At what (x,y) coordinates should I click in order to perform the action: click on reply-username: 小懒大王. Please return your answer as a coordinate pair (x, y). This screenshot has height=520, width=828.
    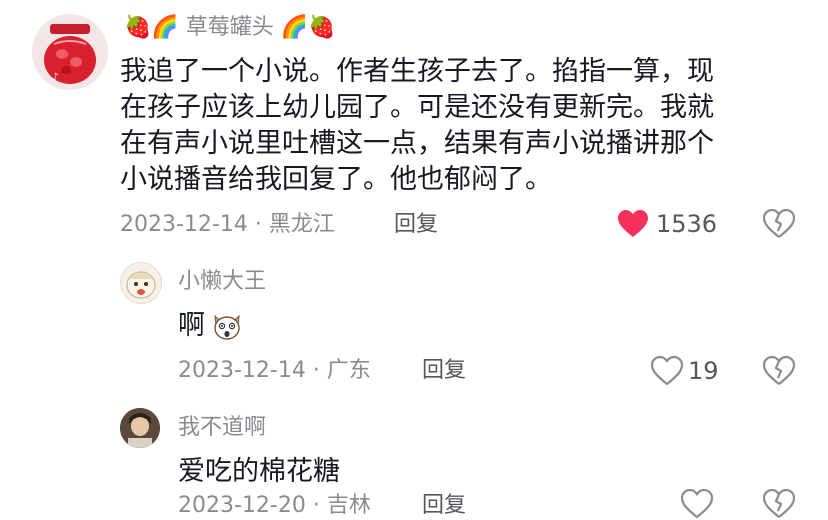
    Looking at the image, I should click on (222, 282).